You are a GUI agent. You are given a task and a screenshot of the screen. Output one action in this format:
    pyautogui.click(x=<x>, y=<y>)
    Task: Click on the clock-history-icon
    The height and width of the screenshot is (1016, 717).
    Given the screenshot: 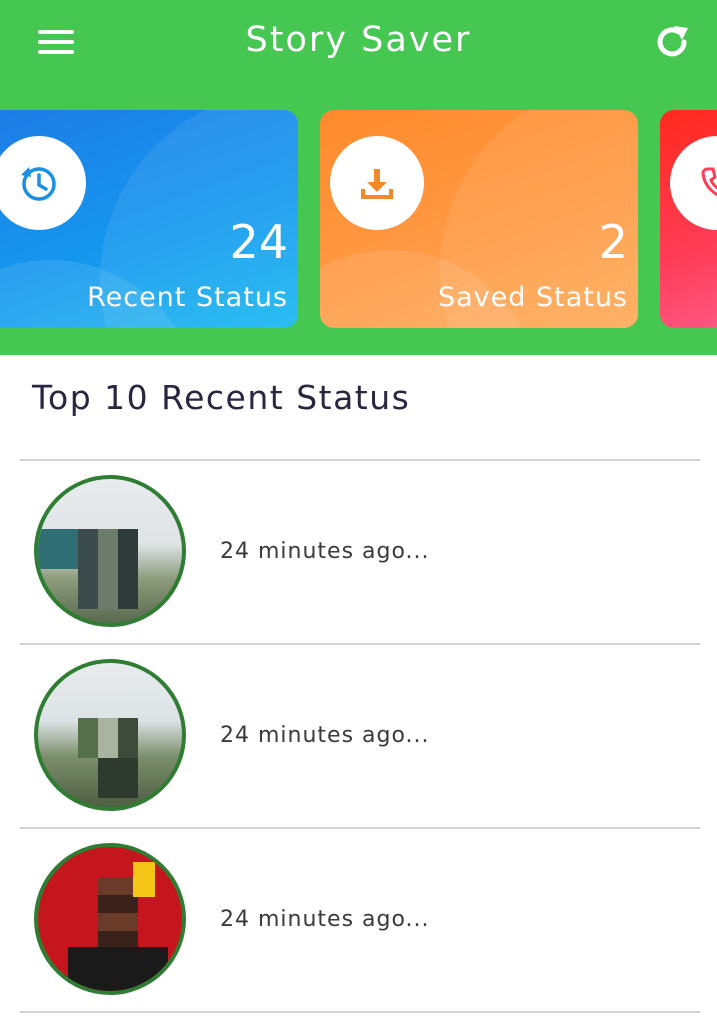 What is the action you would take?
    pyautogui.click(x=38, y=184)
    